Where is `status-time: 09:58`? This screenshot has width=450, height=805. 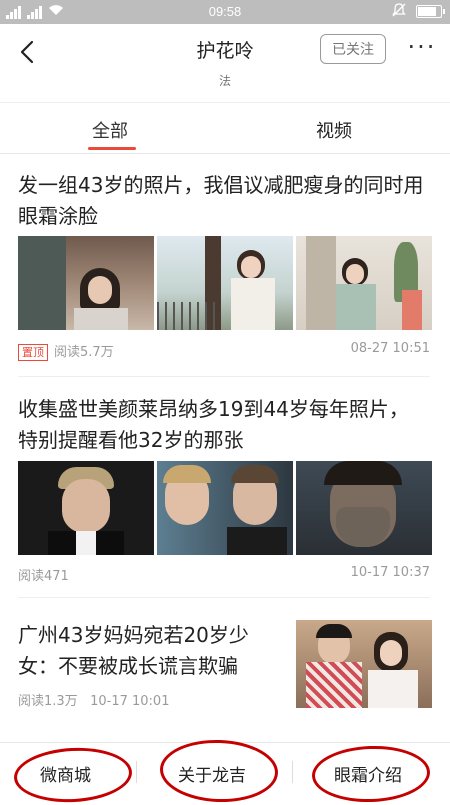 status-time: 09:58 is located at coordinates (225, 11).